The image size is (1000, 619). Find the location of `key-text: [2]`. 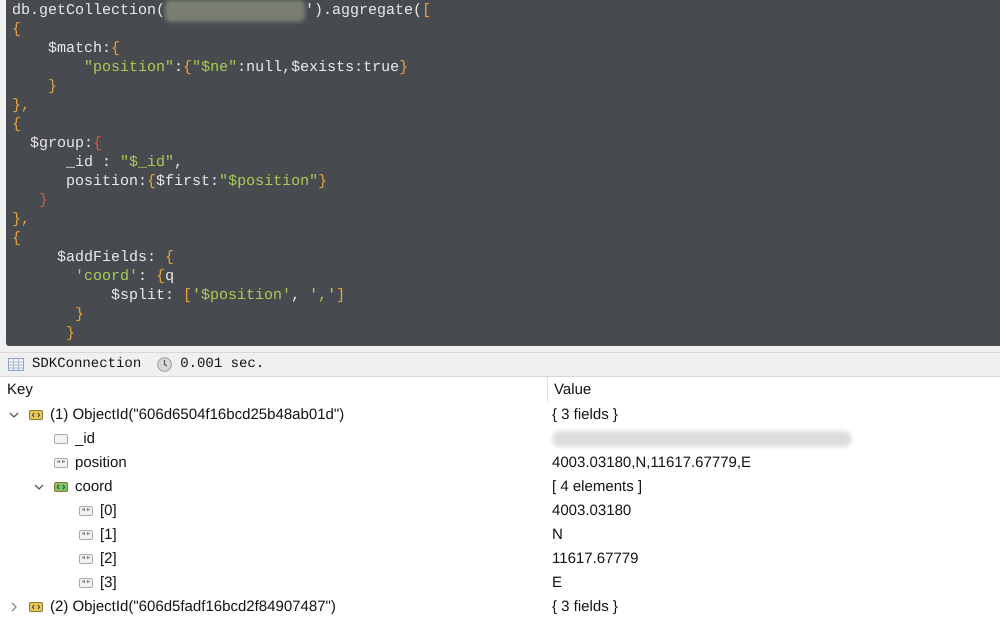

key-text: [2] is located at coordinates (108, 558).